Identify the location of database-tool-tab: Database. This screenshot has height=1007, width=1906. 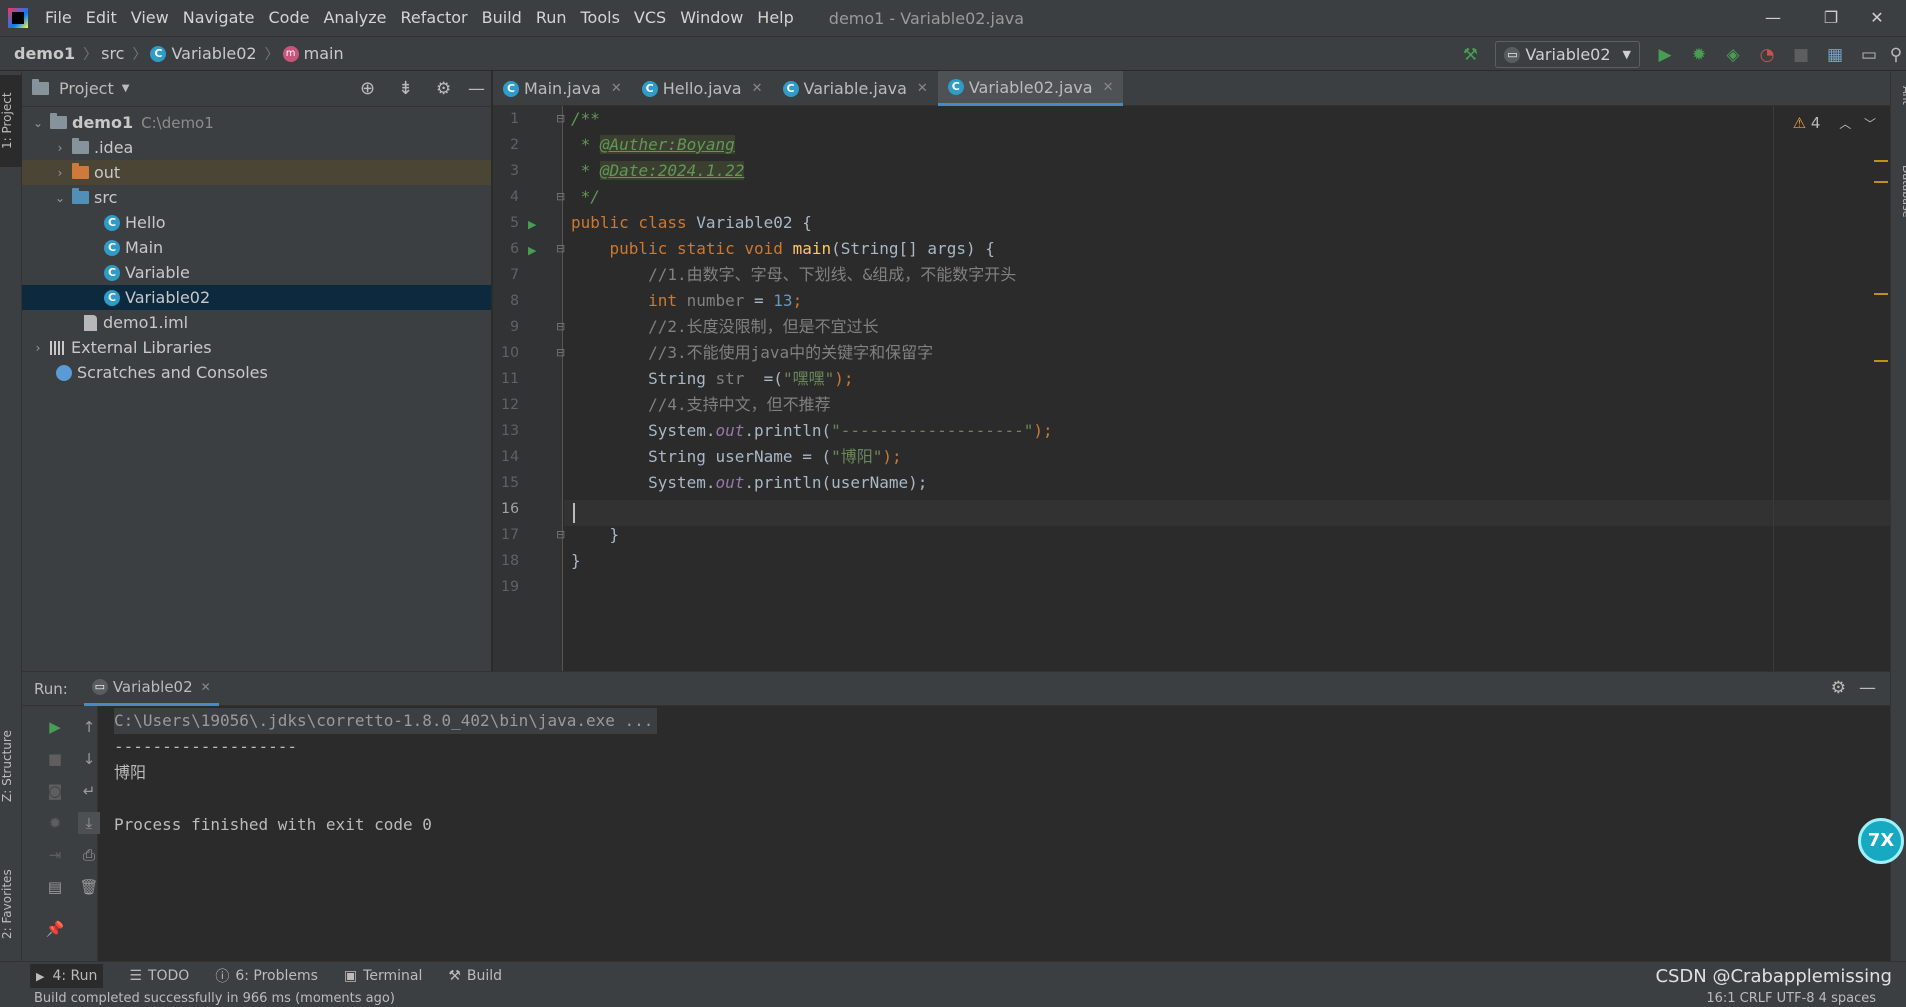
(1898, 191).